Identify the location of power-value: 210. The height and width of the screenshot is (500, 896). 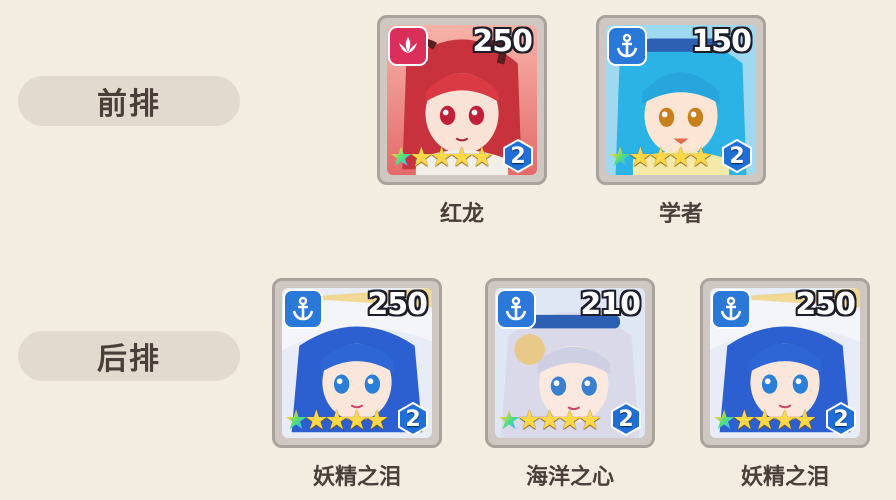
(610, 304).